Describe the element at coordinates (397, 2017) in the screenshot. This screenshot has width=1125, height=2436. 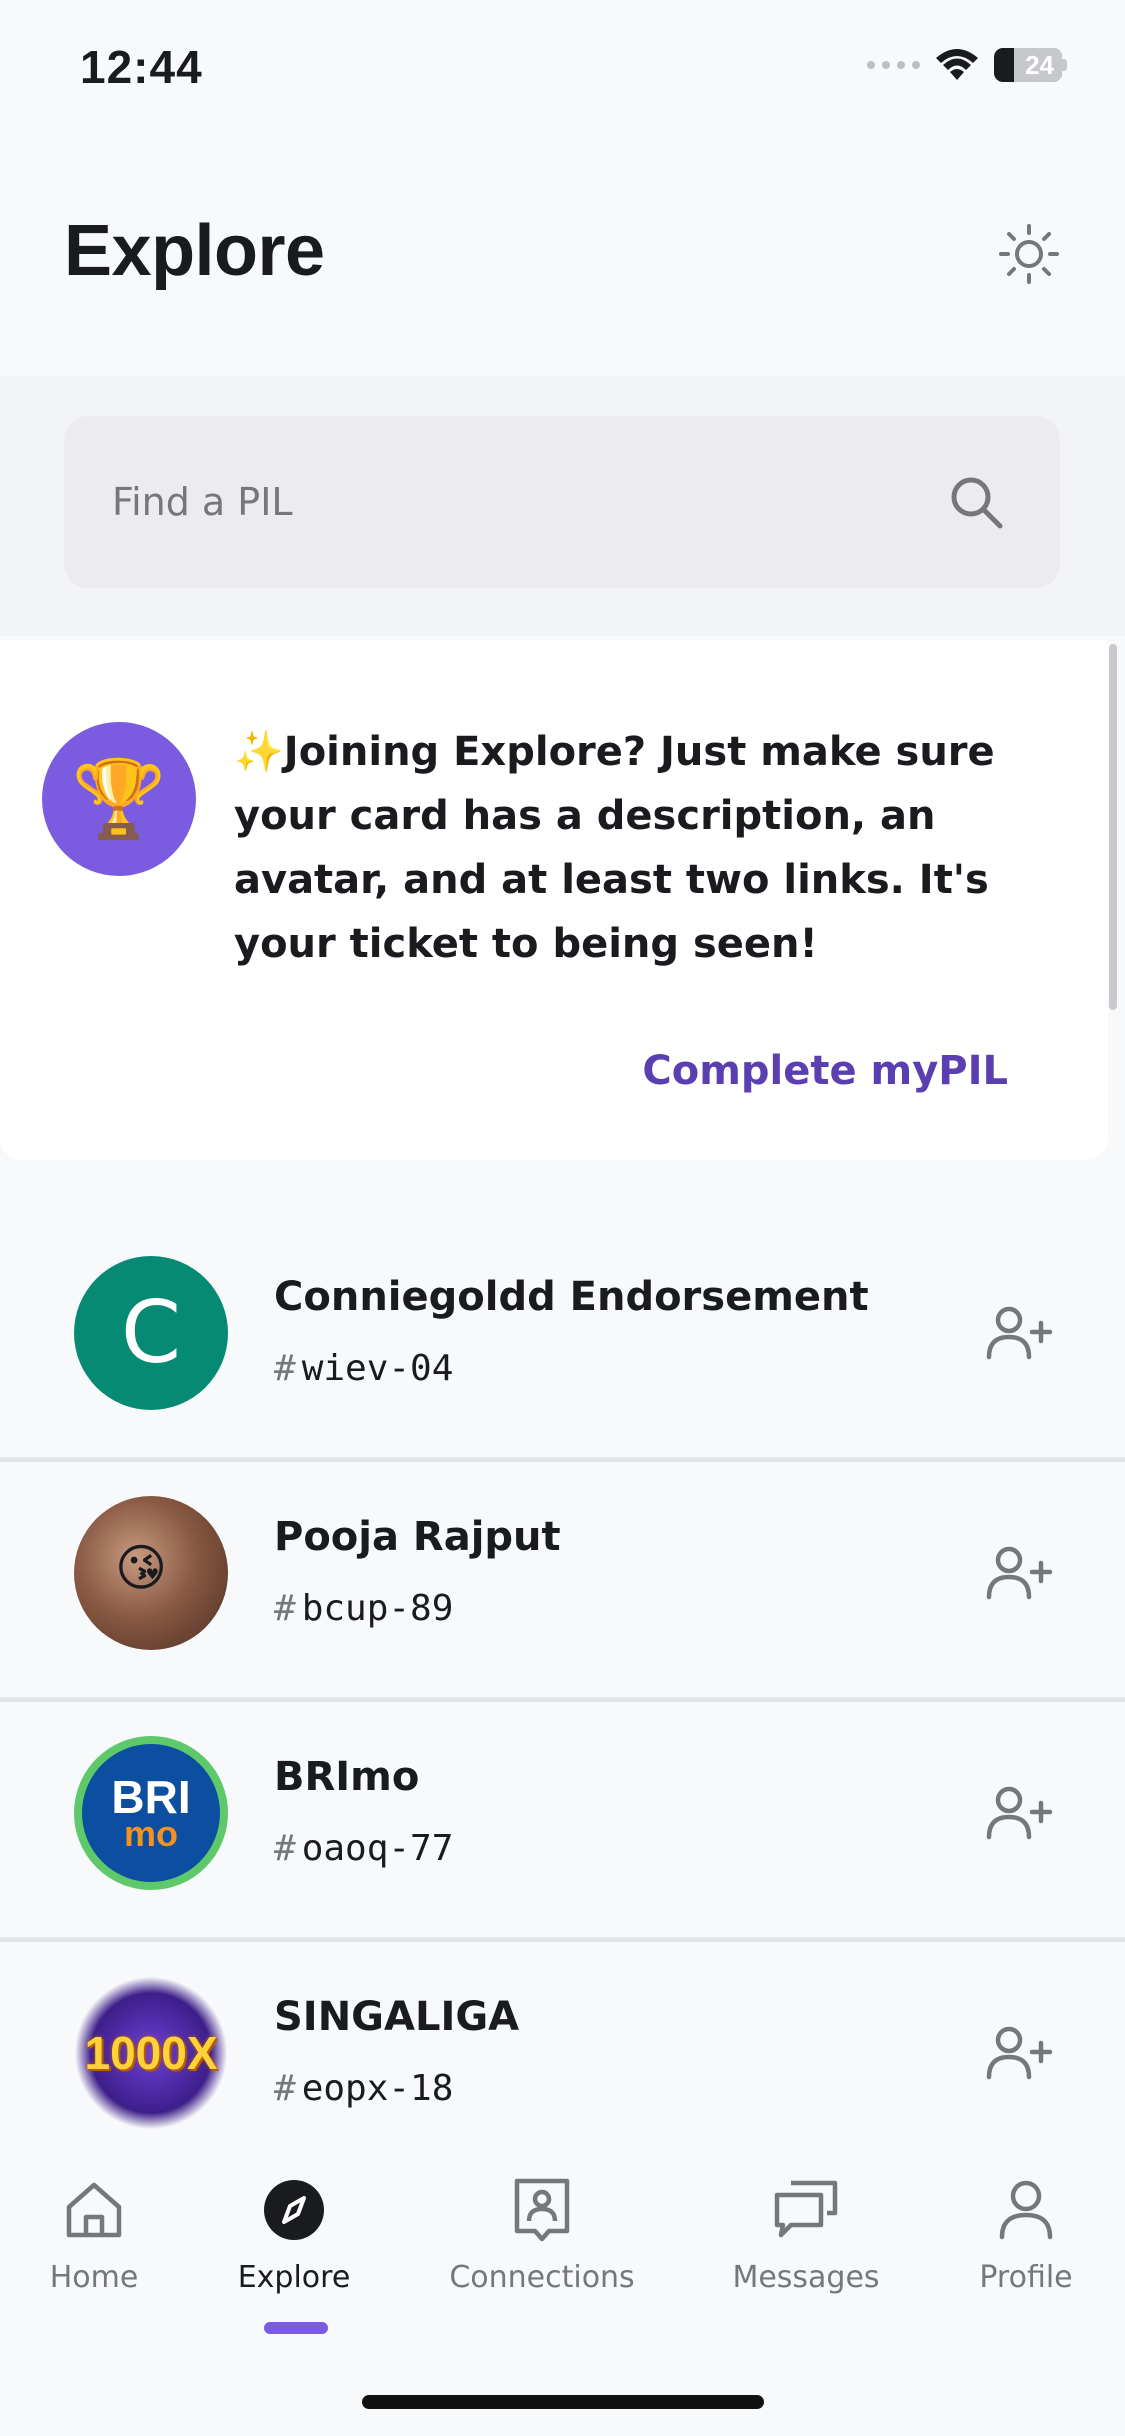
I see `profile-name: SINGALIGA` at that location.